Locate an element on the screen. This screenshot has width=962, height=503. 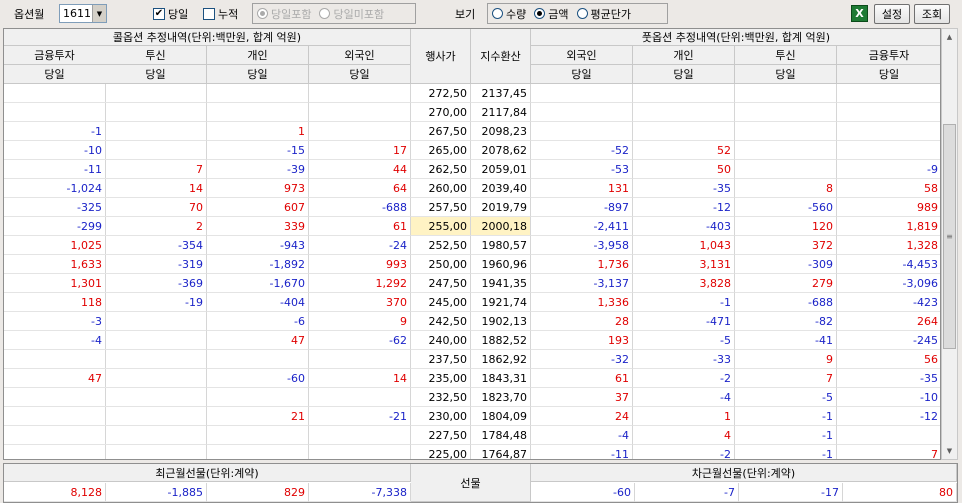
index-value-cell: 1941,35 is located at coordinates (501, 283).